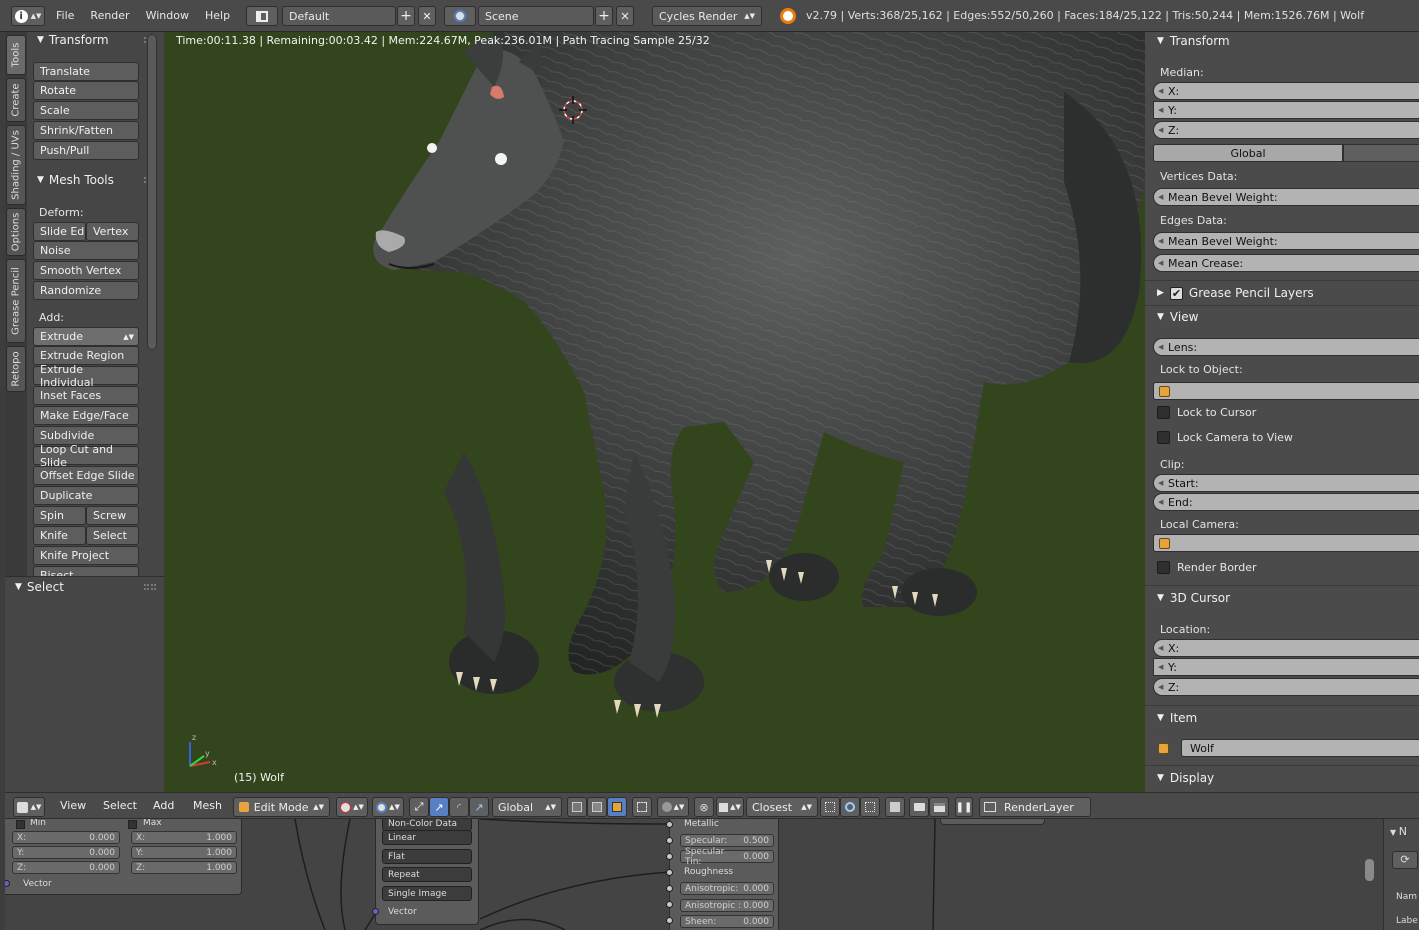 Image resolution: width=1419 pixels, height=930 pixels. Describe the element at coordinates (919, 807) in the screenshot. I see `render-image-button` at that location.